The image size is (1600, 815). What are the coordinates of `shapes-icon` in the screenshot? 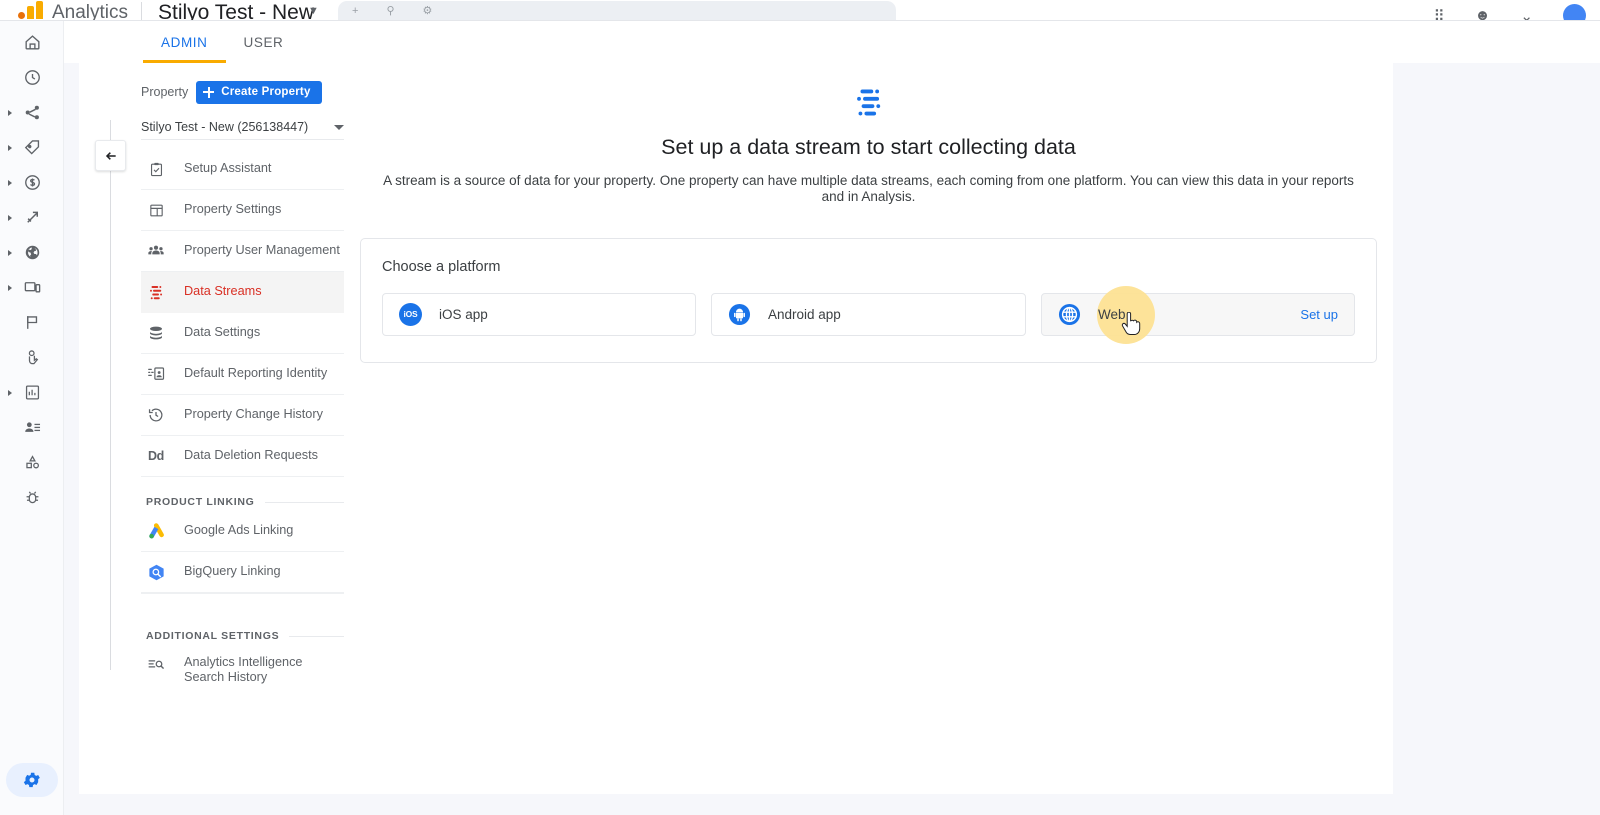 It's located at (32, 462).